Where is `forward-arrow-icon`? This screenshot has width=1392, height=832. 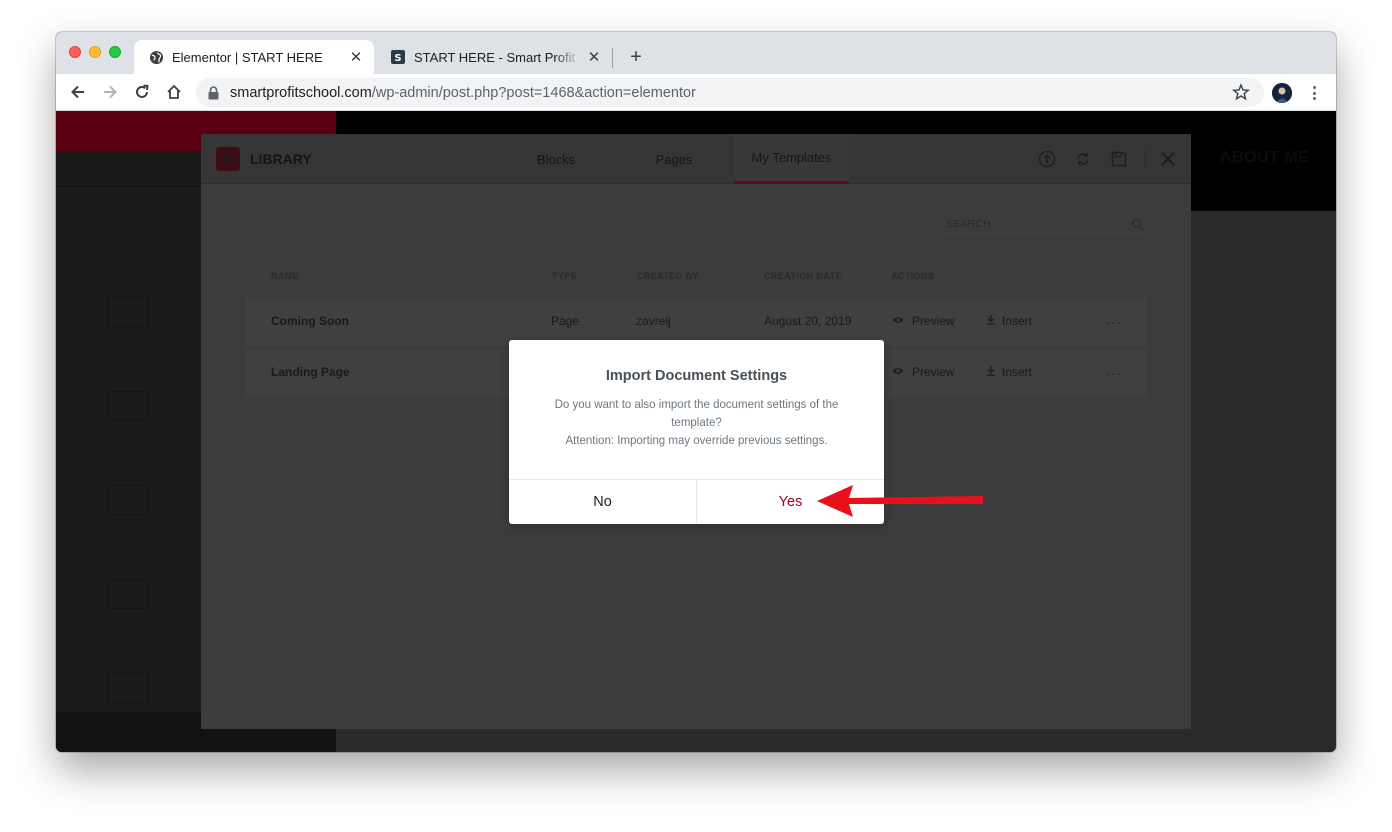 forward-arrow-icon is located at coordinates (110, 92).